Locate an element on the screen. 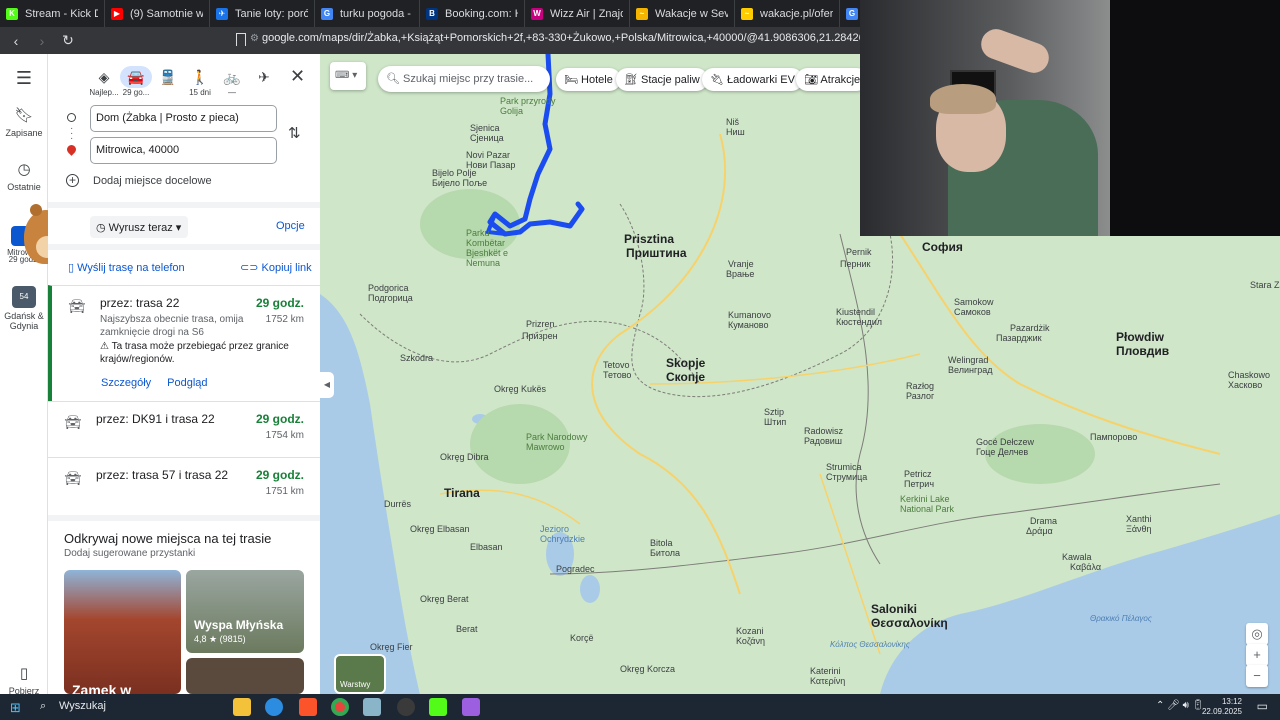 The image size is (1280, 720). town-label: Струмица is located at coordinates (847, 477).